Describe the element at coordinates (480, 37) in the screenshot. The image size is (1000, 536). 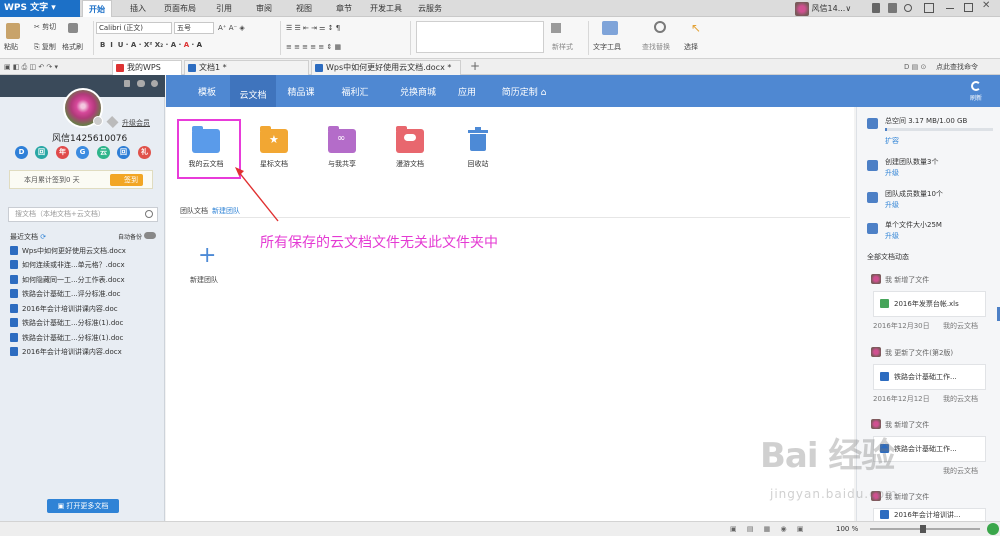
I see `style-gallery` at that location.